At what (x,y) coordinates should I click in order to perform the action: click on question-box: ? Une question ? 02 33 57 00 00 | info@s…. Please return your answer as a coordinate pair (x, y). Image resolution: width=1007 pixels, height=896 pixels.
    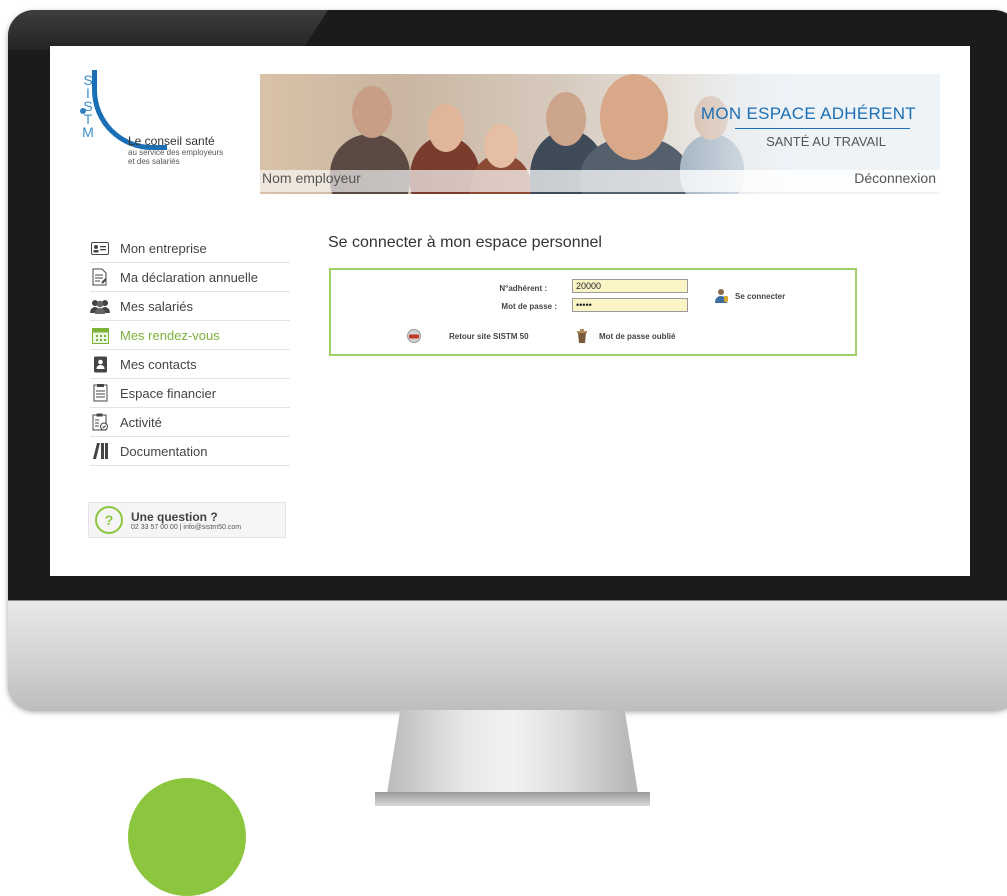
    Looking at the image, I should click on (187, 520).